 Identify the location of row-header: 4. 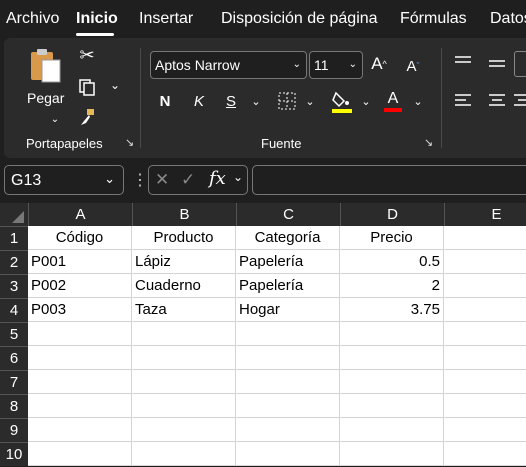
(14, 310).